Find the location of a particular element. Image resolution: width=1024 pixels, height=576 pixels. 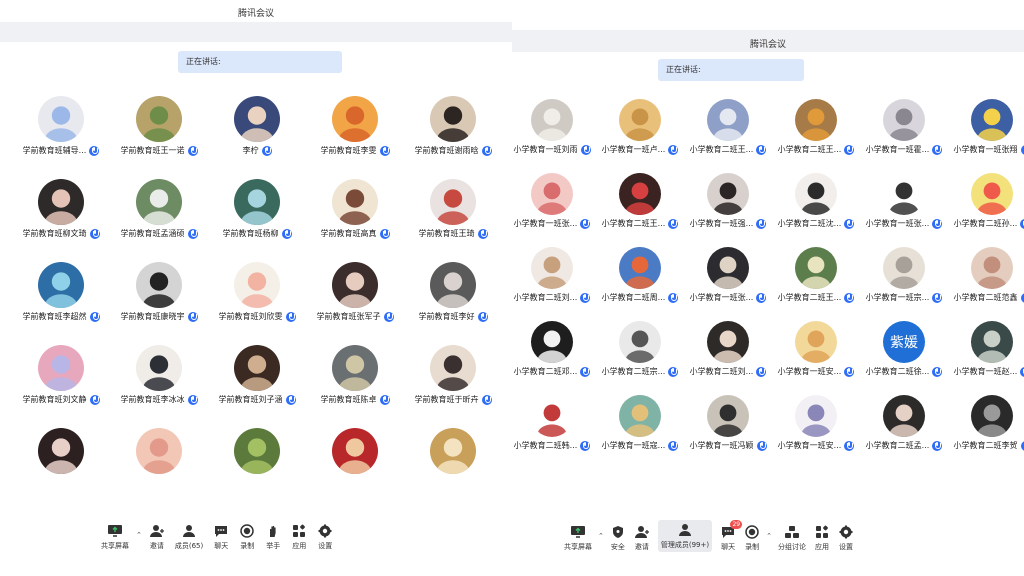

members-button: 成员(65) is located at coordinates (189, 537).